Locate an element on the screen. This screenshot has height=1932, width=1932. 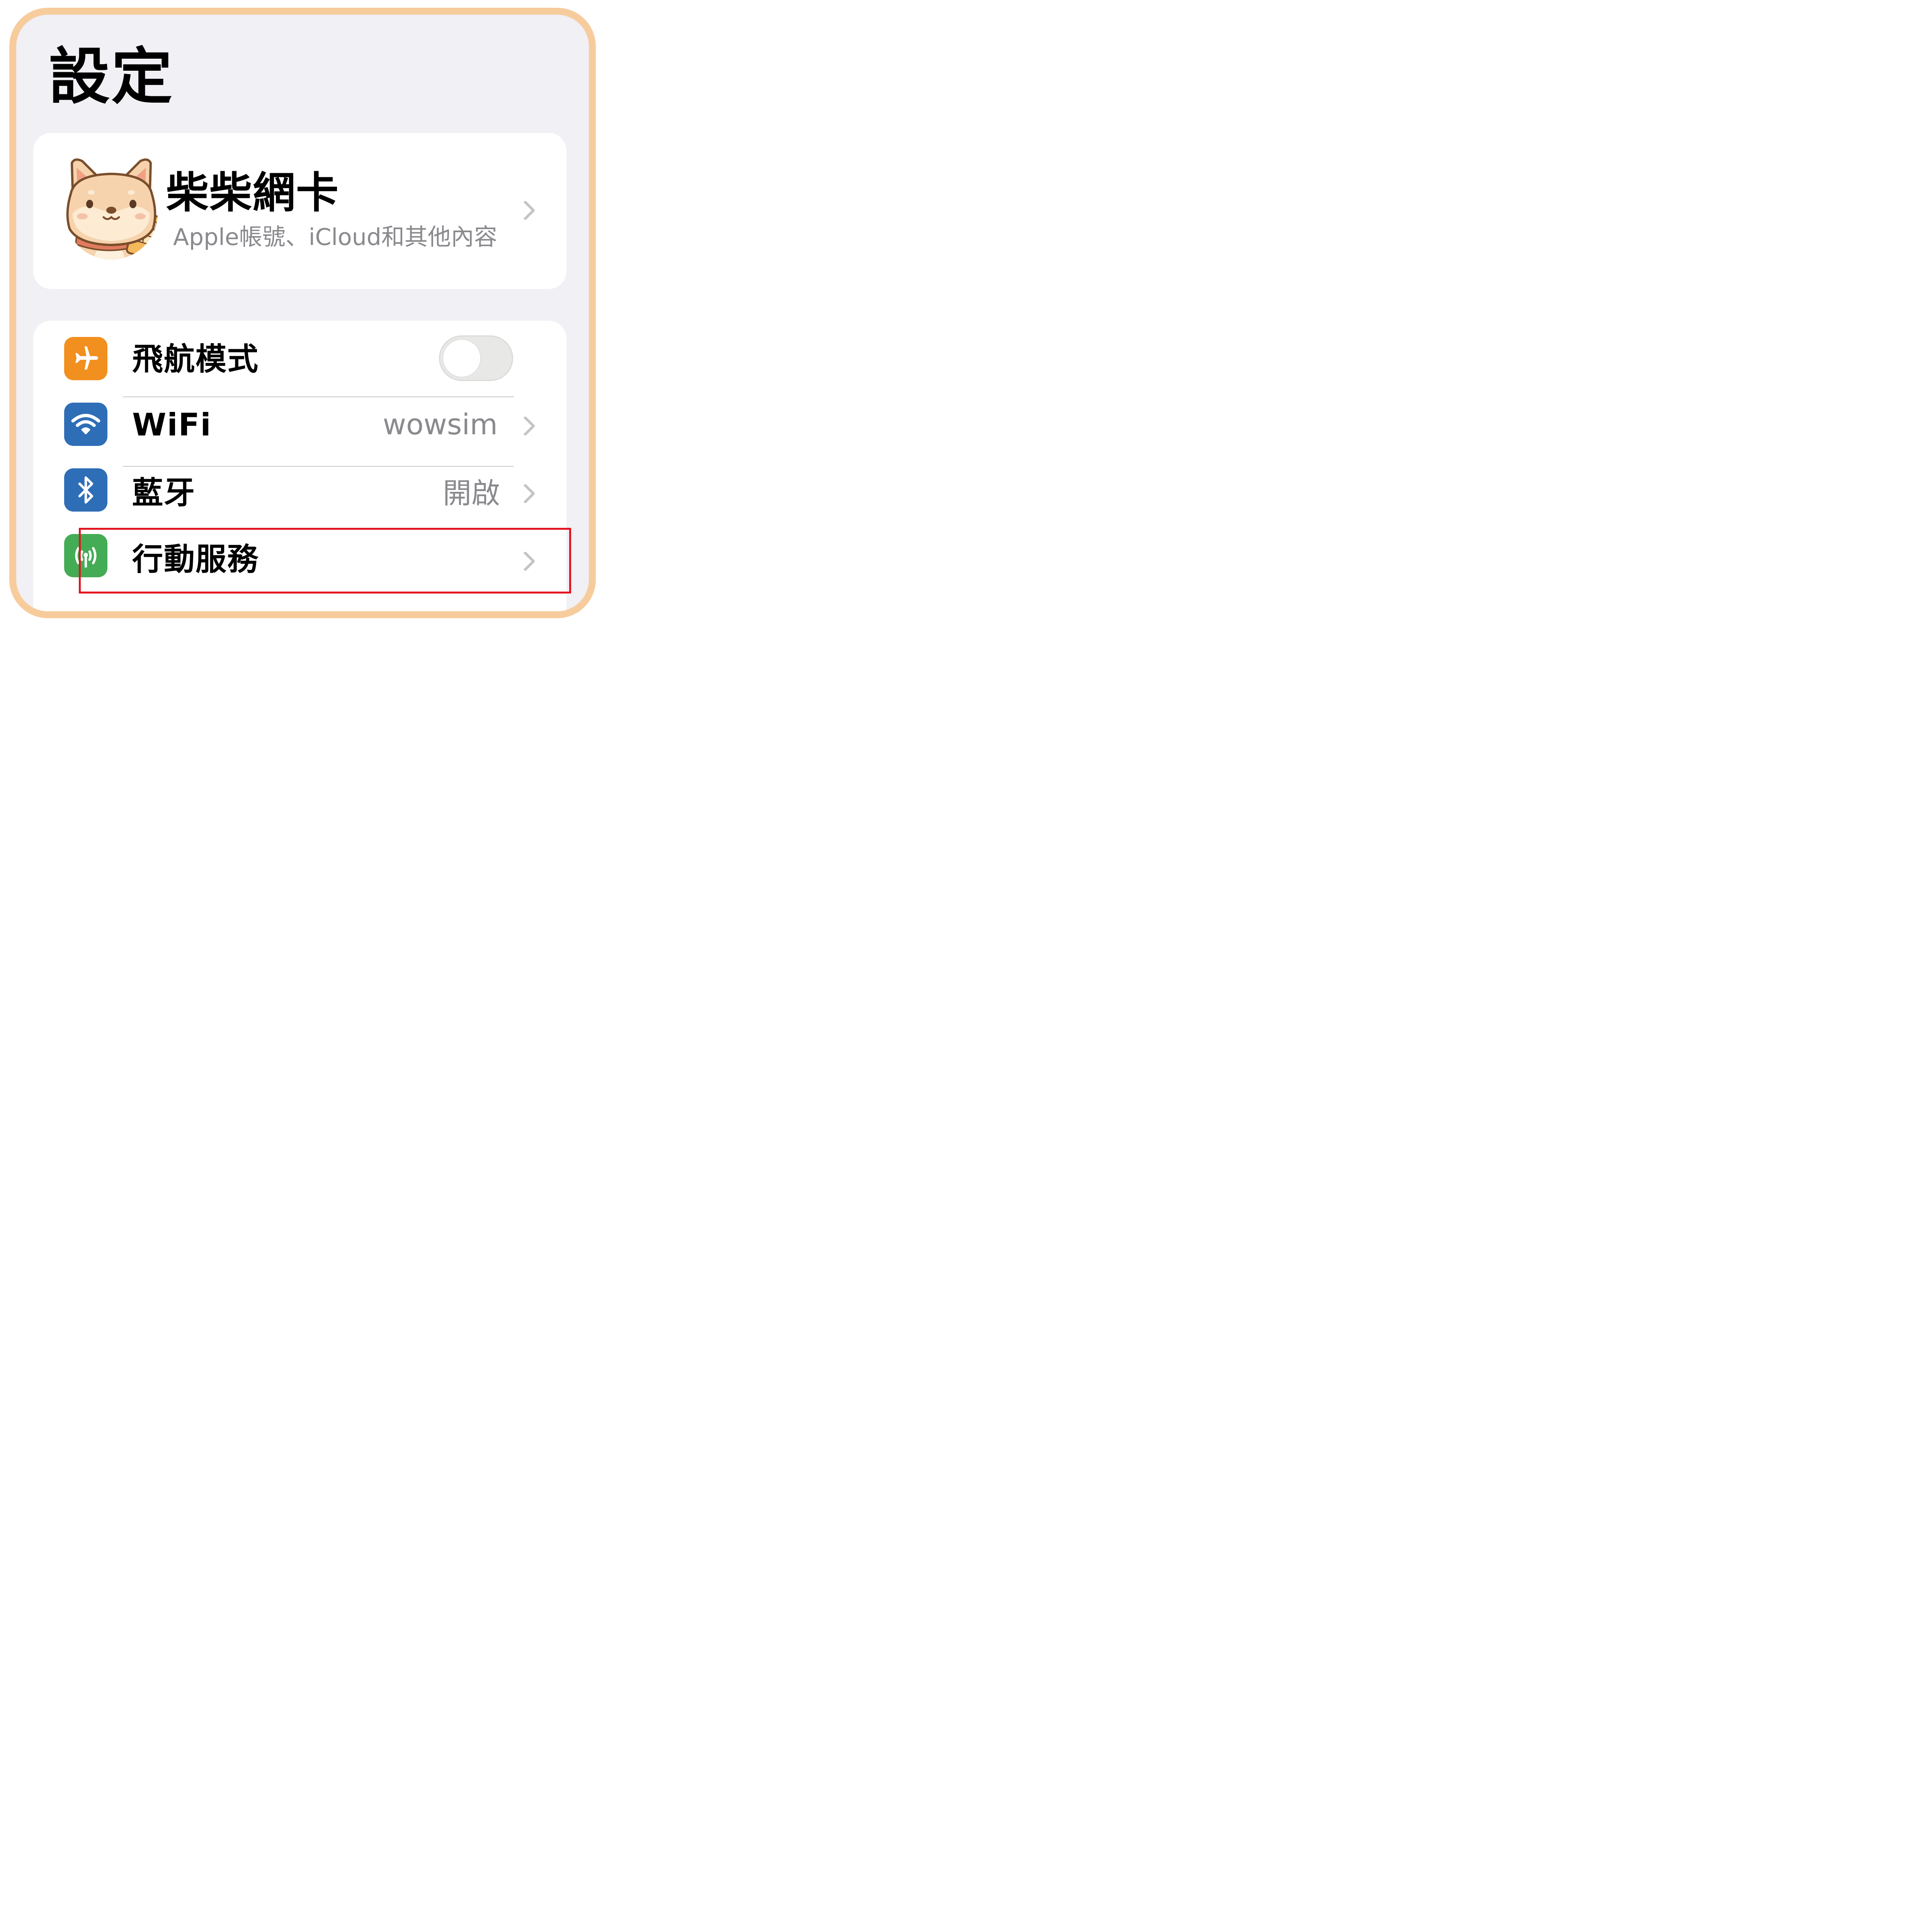
bluetooth-icon is located at coordinates (86, 490).